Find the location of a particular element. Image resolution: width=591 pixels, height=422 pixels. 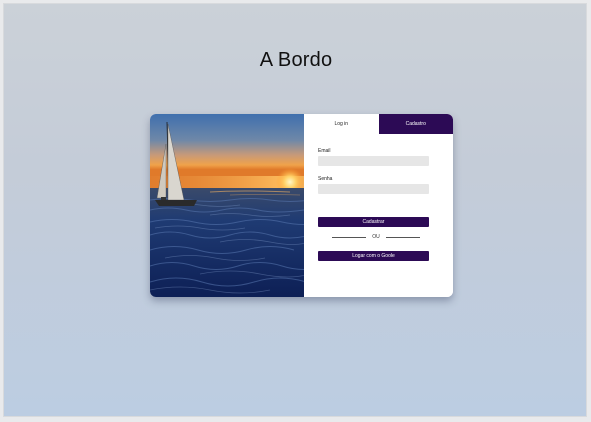

or-divider: OU is located at coordinates (376, 237).